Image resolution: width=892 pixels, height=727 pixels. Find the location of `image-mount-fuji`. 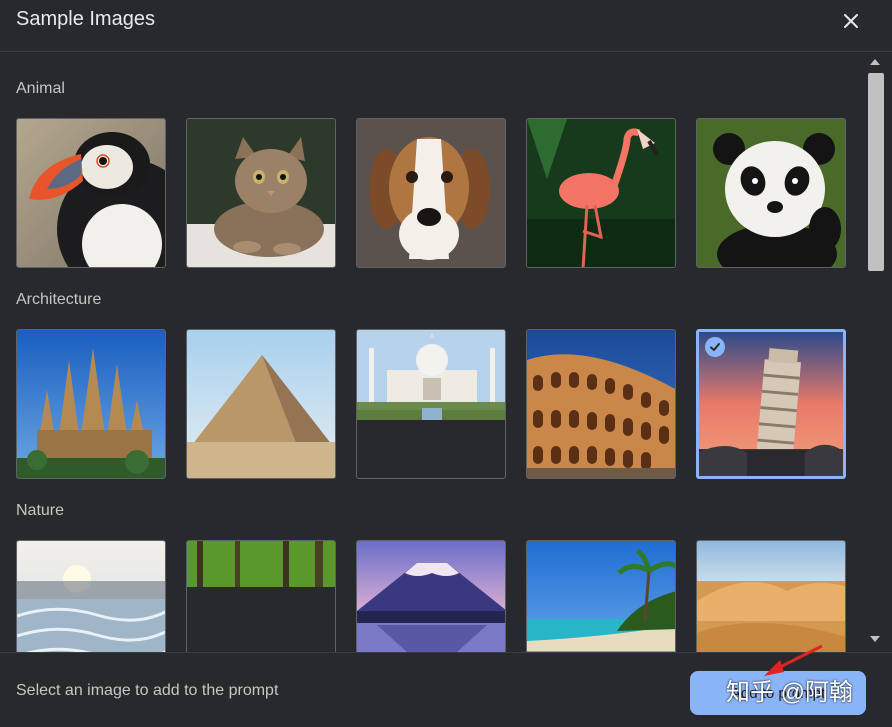

image-mount-fuji is located at coordinates (431, 596).